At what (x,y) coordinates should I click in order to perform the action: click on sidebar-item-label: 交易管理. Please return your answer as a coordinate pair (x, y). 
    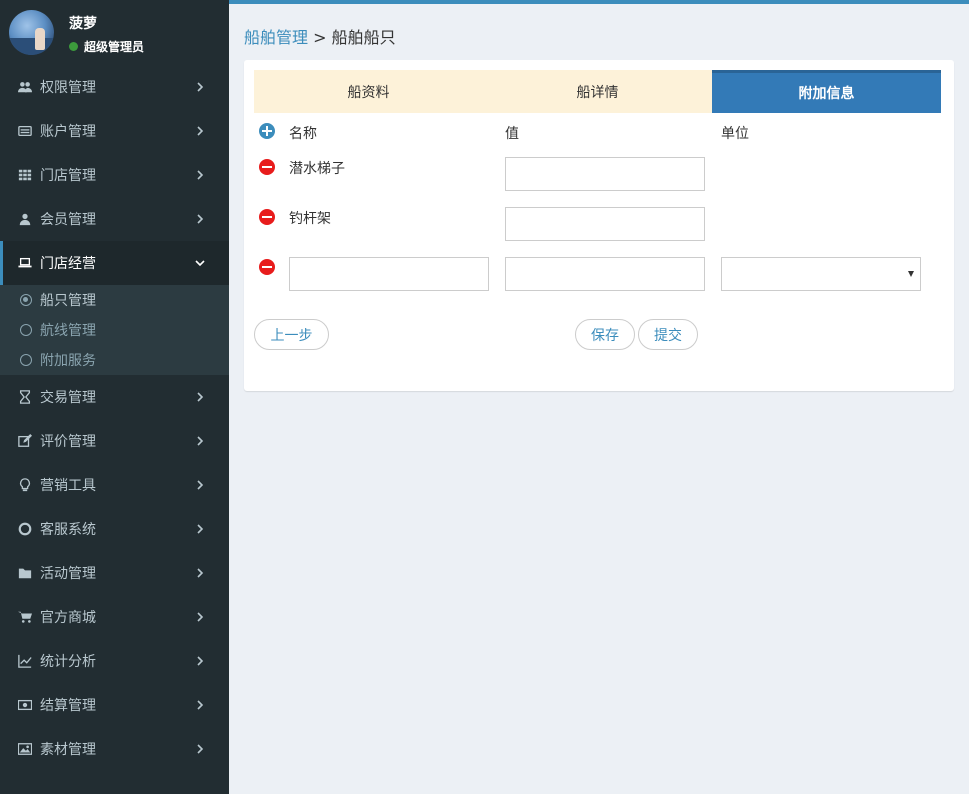
    Looking at the image, I should click on (68, 398).